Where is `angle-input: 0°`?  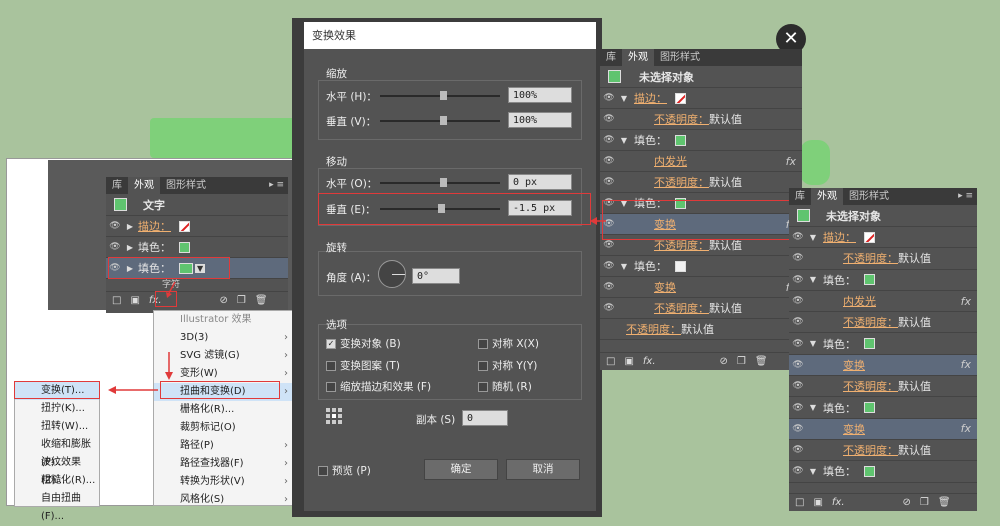
angle-input: 0° is located at coordinates (436, 276).